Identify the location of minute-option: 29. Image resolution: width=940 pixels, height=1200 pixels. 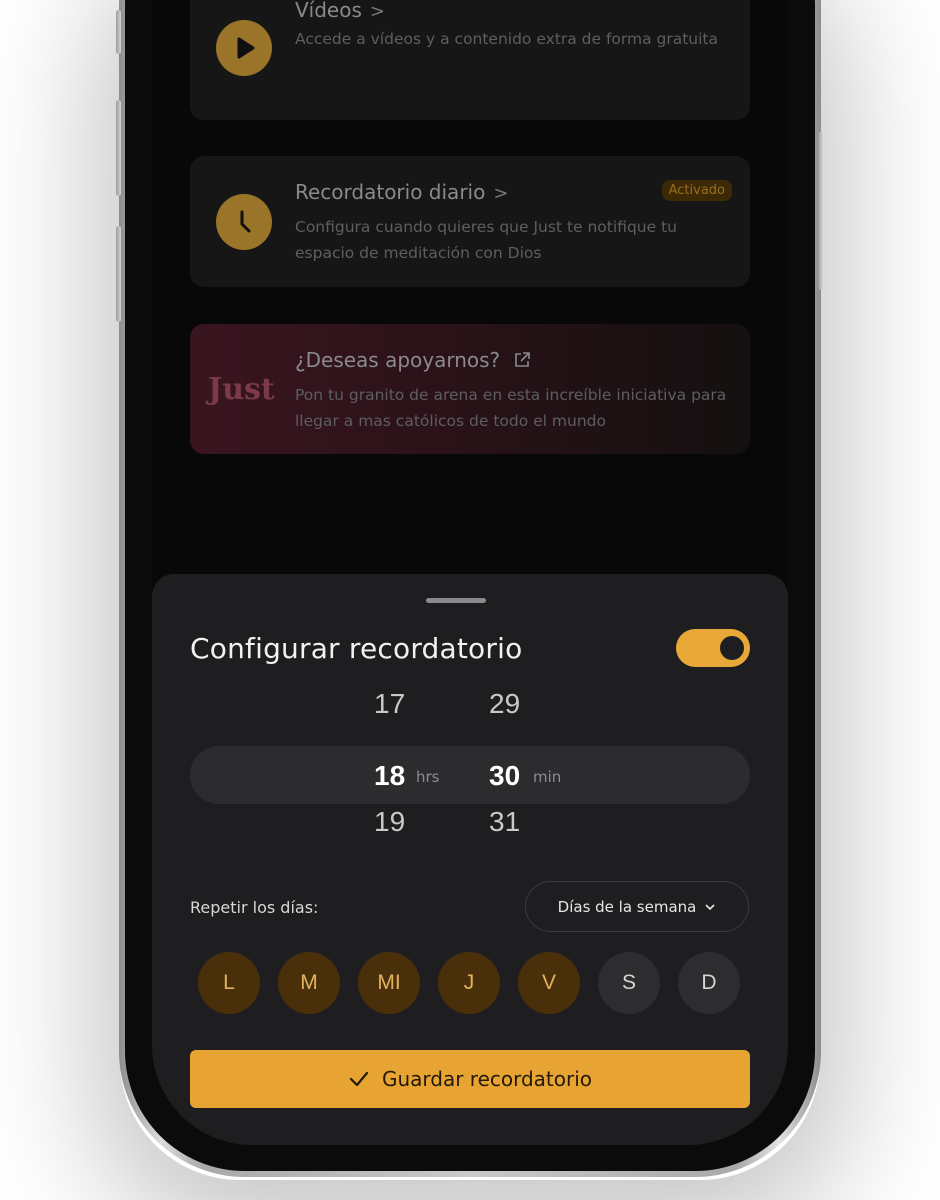
(504, 704).